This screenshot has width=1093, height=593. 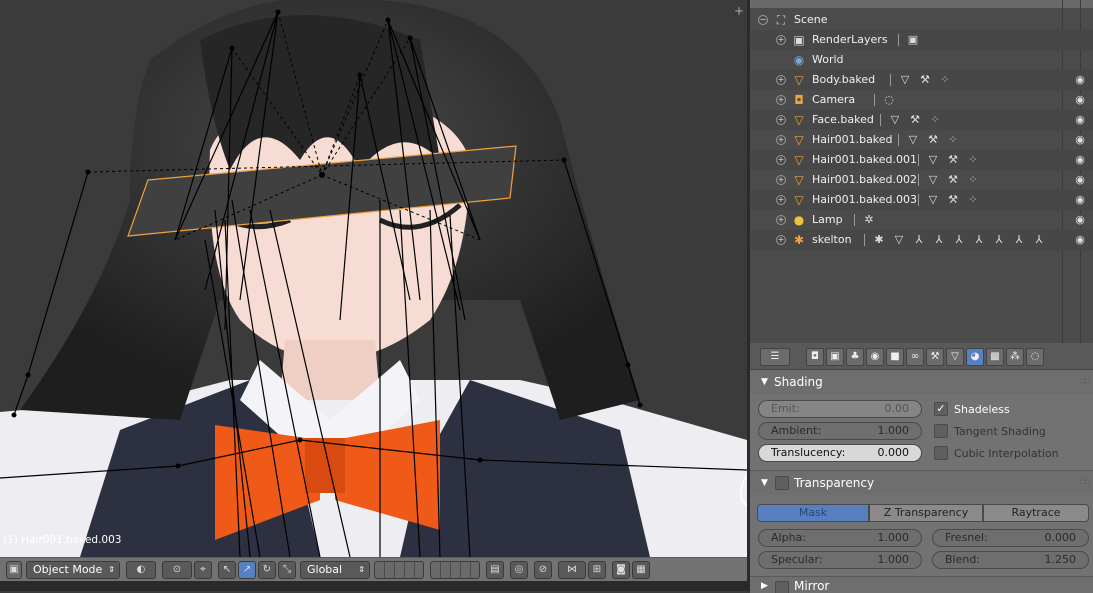 What do you see at coordinates (739, 11) in the screenshot?
I see `add-region-icon: +` at bounding box center [739, 11].